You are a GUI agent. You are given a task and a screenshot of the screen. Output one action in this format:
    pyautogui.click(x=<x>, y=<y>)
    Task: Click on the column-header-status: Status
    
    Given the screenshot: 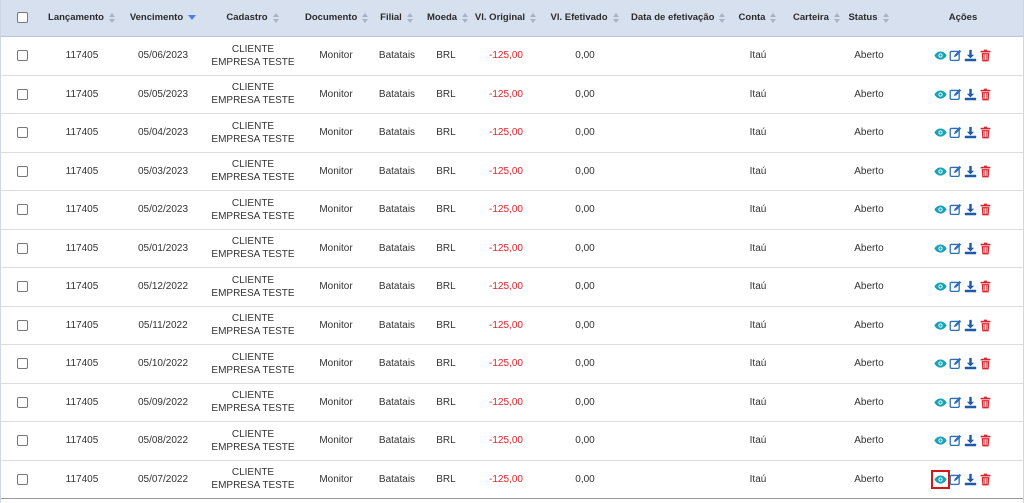 What is the action you would take?
    pyautogui.click(x=869, y=18)
    